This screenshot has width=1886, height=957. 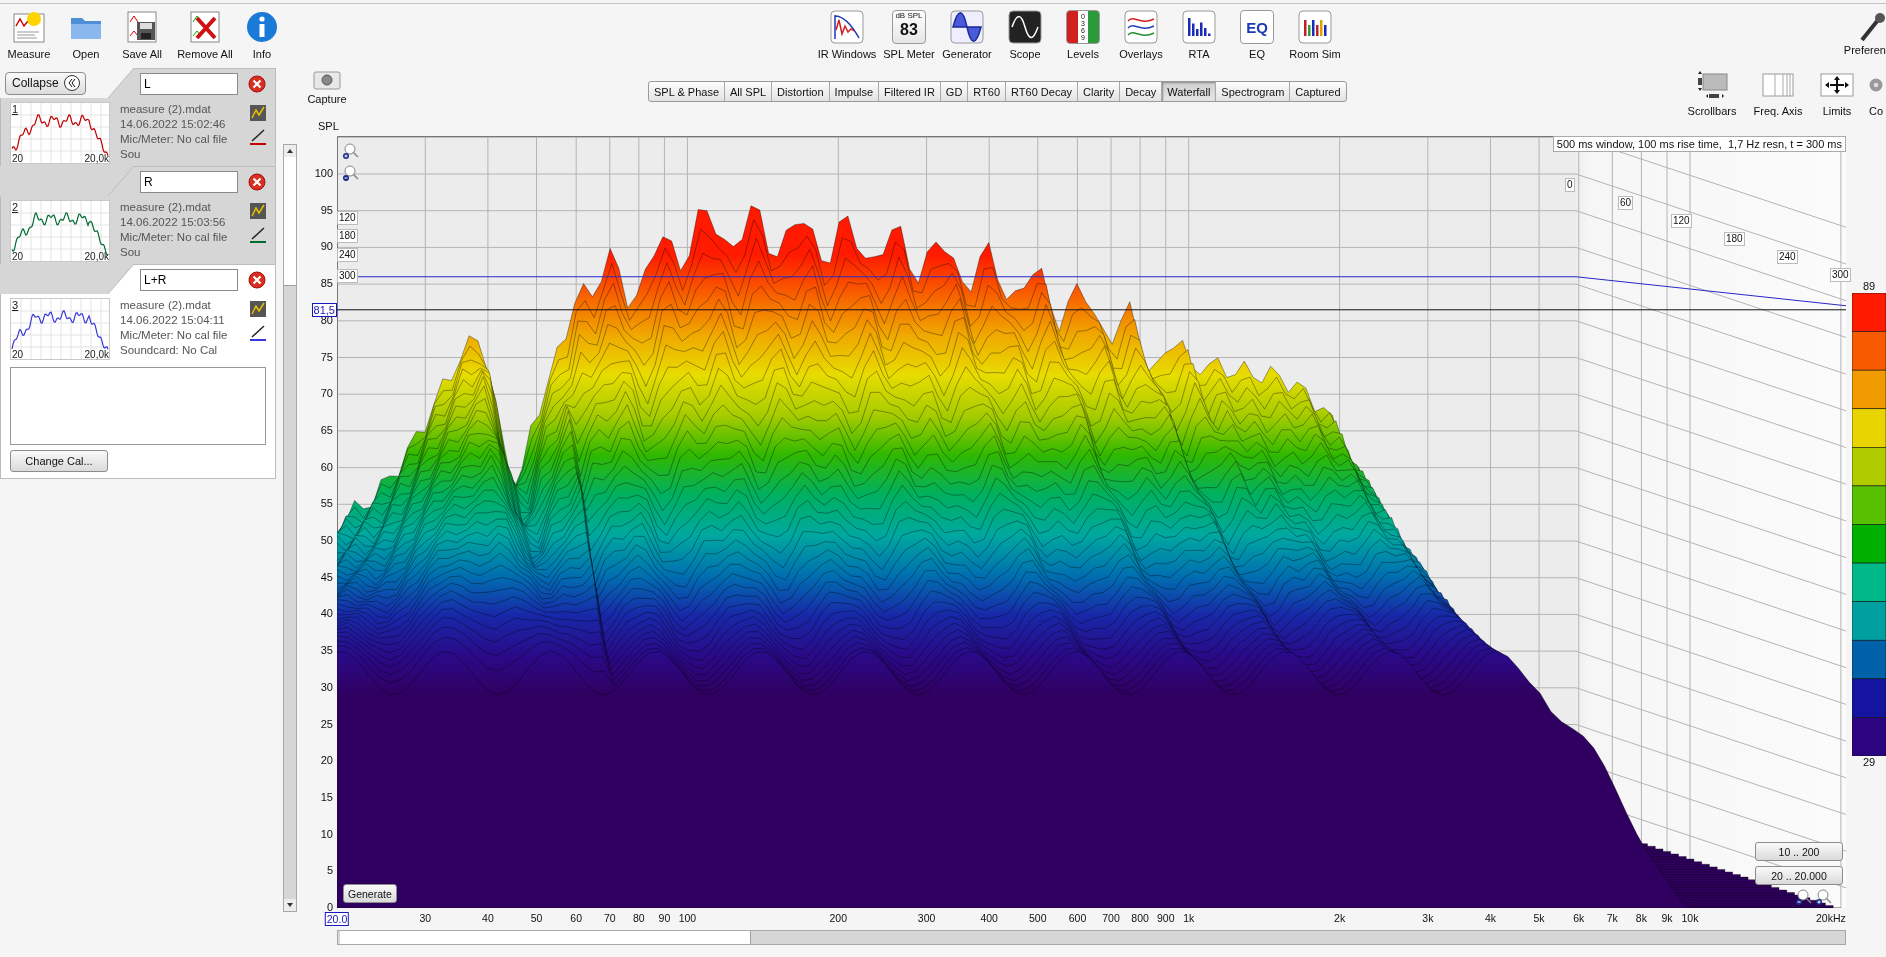 I want to click on capture-button: Capture, so click(x=327, y=86).